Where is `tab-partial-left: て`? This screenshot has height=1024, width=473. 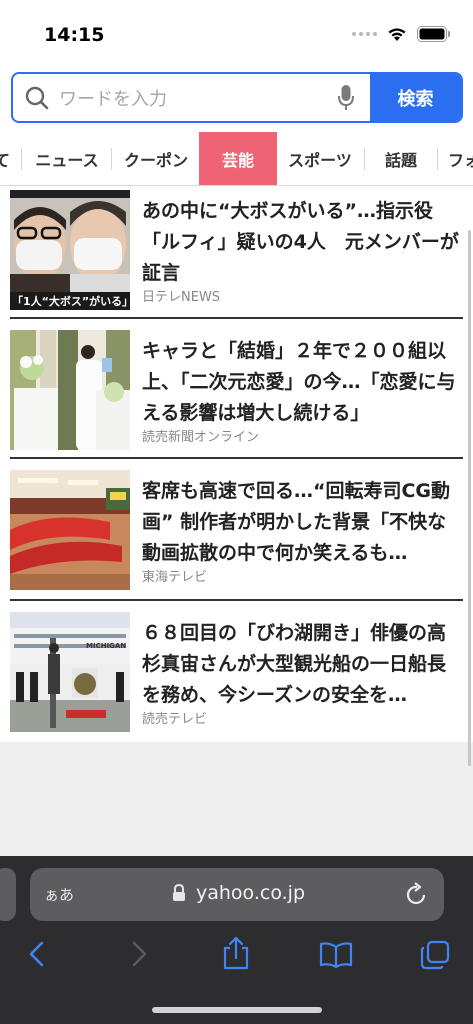 tab-partial-left: て is located at coordinates (6, 158).